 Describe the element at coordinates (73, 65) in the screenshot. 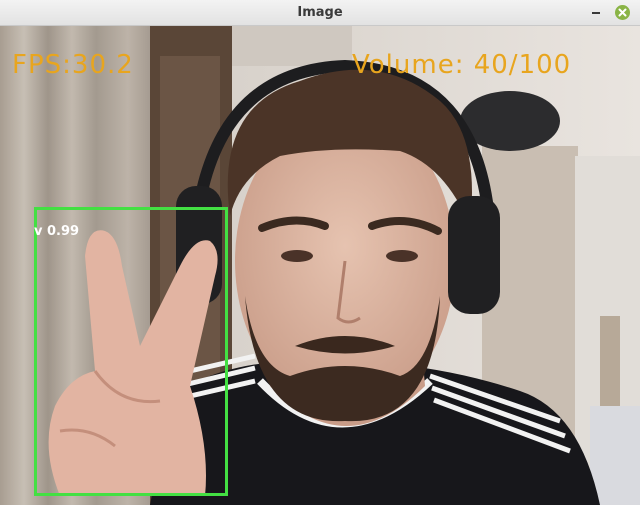

I see `fps-readout: FPS:30.2` at that location.